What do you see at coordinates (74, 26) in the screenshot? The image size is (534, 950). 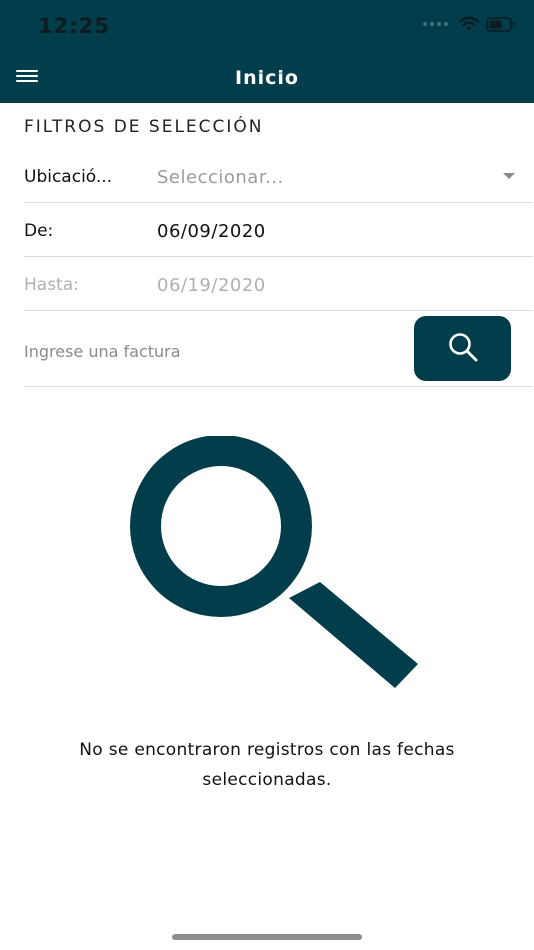 I see `status-time: 12:25` at bounding box center [74, 26].